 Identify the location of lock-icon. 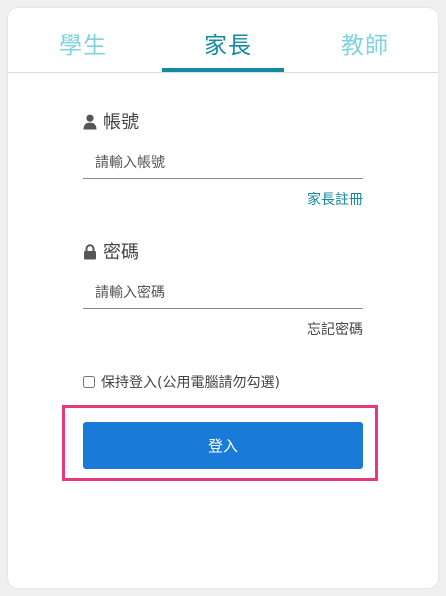
(90, 251).